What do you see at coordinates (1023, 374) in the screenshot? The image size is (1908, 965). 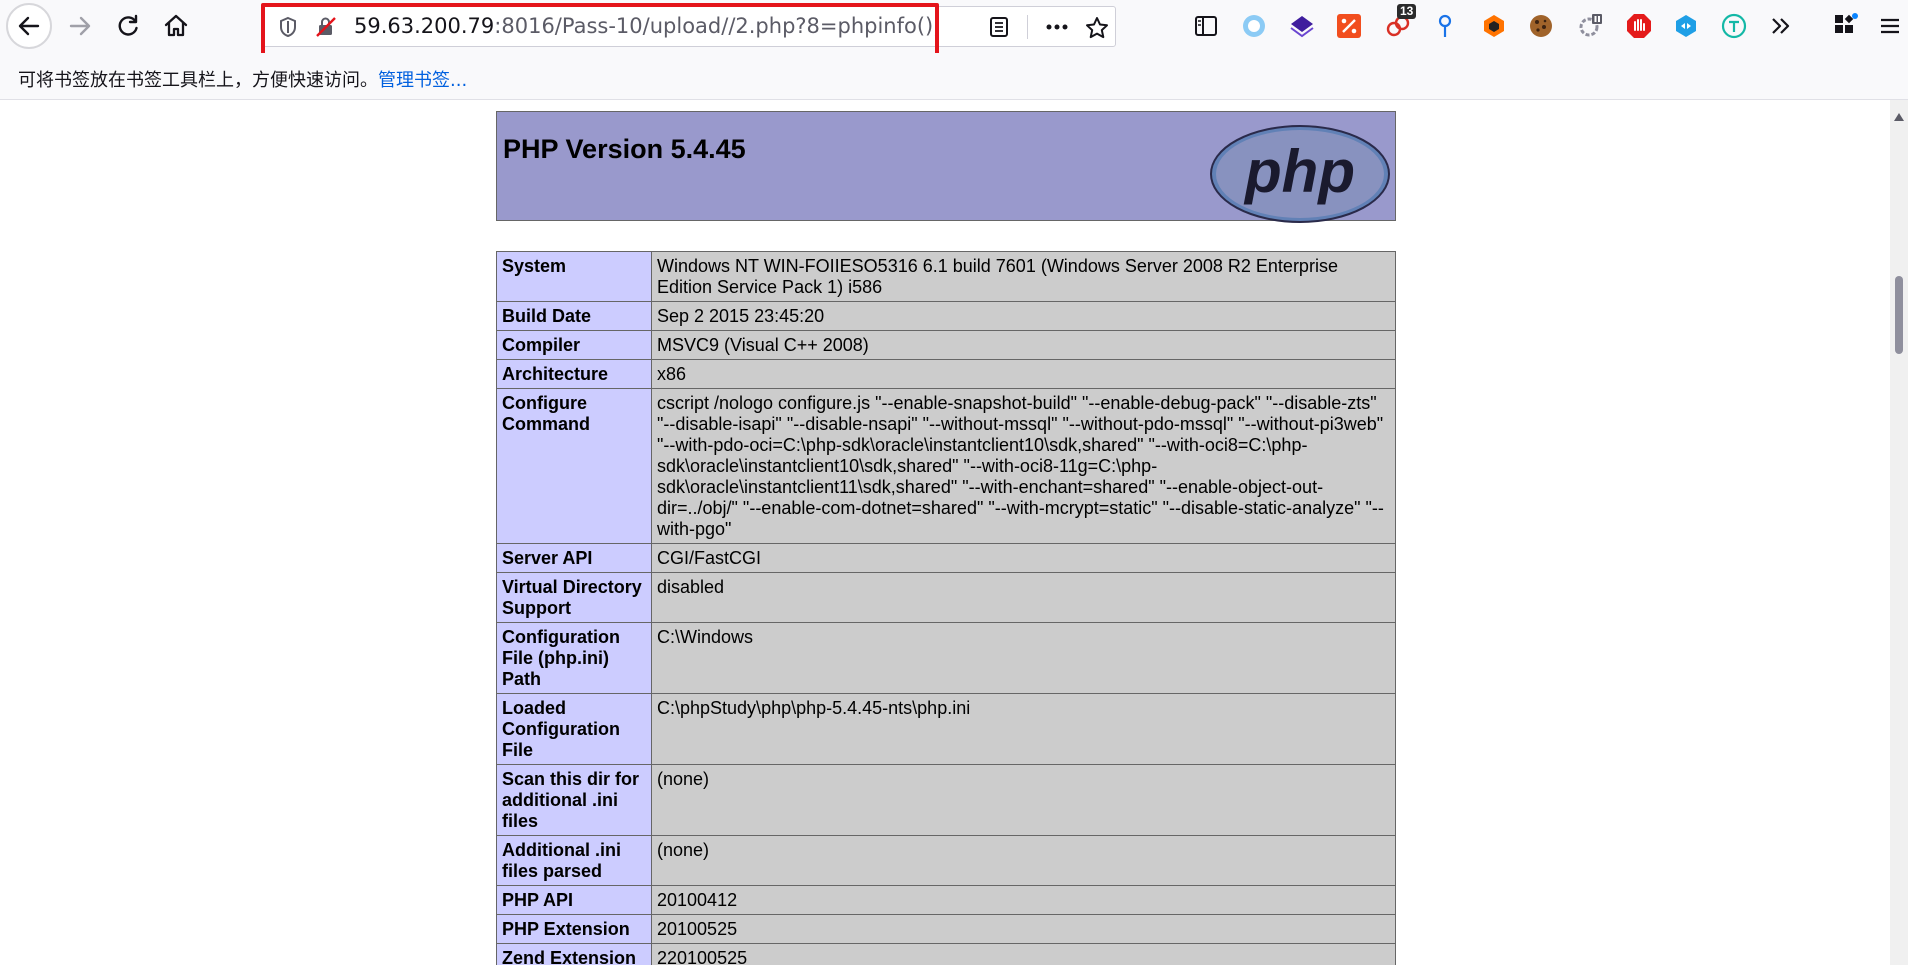 I see `info-value: x86` at bounding box center [1023, 374].